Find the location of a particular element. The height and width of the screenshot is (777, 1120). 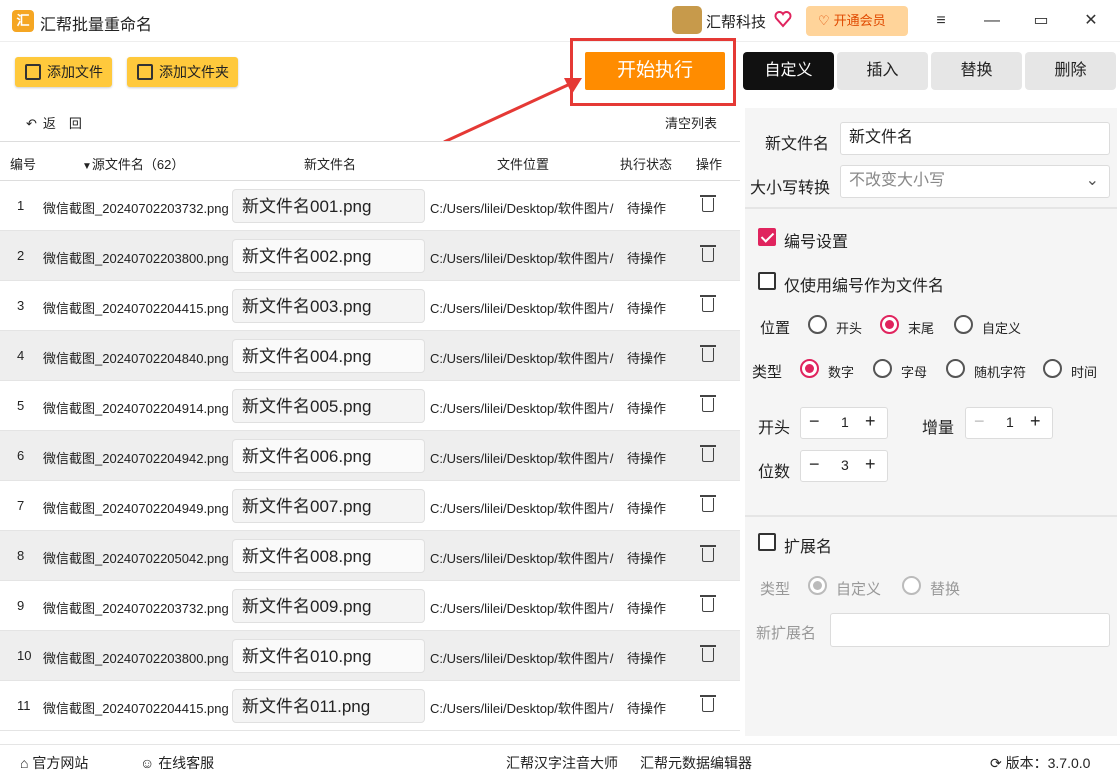

start-stepper: − 1 + is located at coordinates (844, 423).